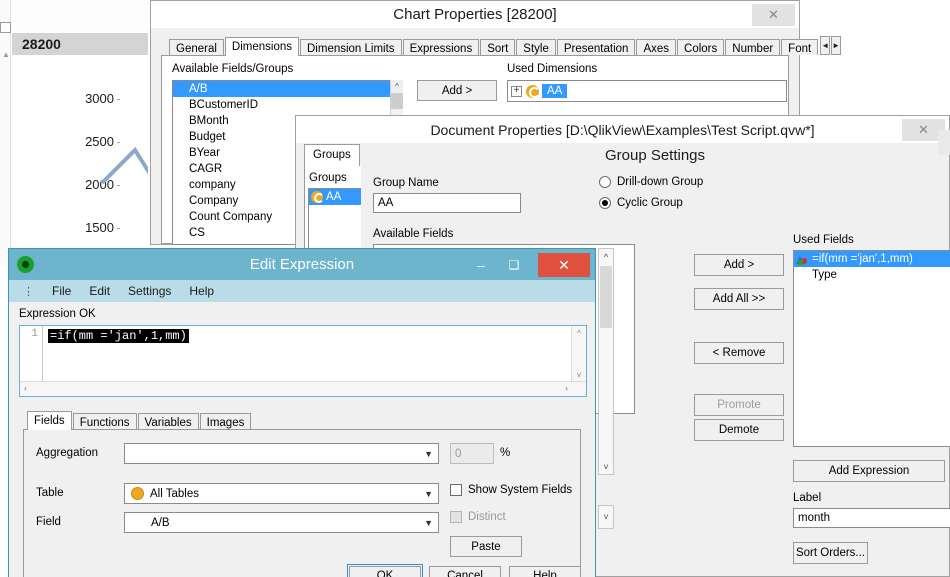 The width and height of the screenshot is (950, 577). What do you see at coordinates (739, 299) in the screenshot?
I see `add-all-fields-button: Add All >>` at bounding box center [739, 299].